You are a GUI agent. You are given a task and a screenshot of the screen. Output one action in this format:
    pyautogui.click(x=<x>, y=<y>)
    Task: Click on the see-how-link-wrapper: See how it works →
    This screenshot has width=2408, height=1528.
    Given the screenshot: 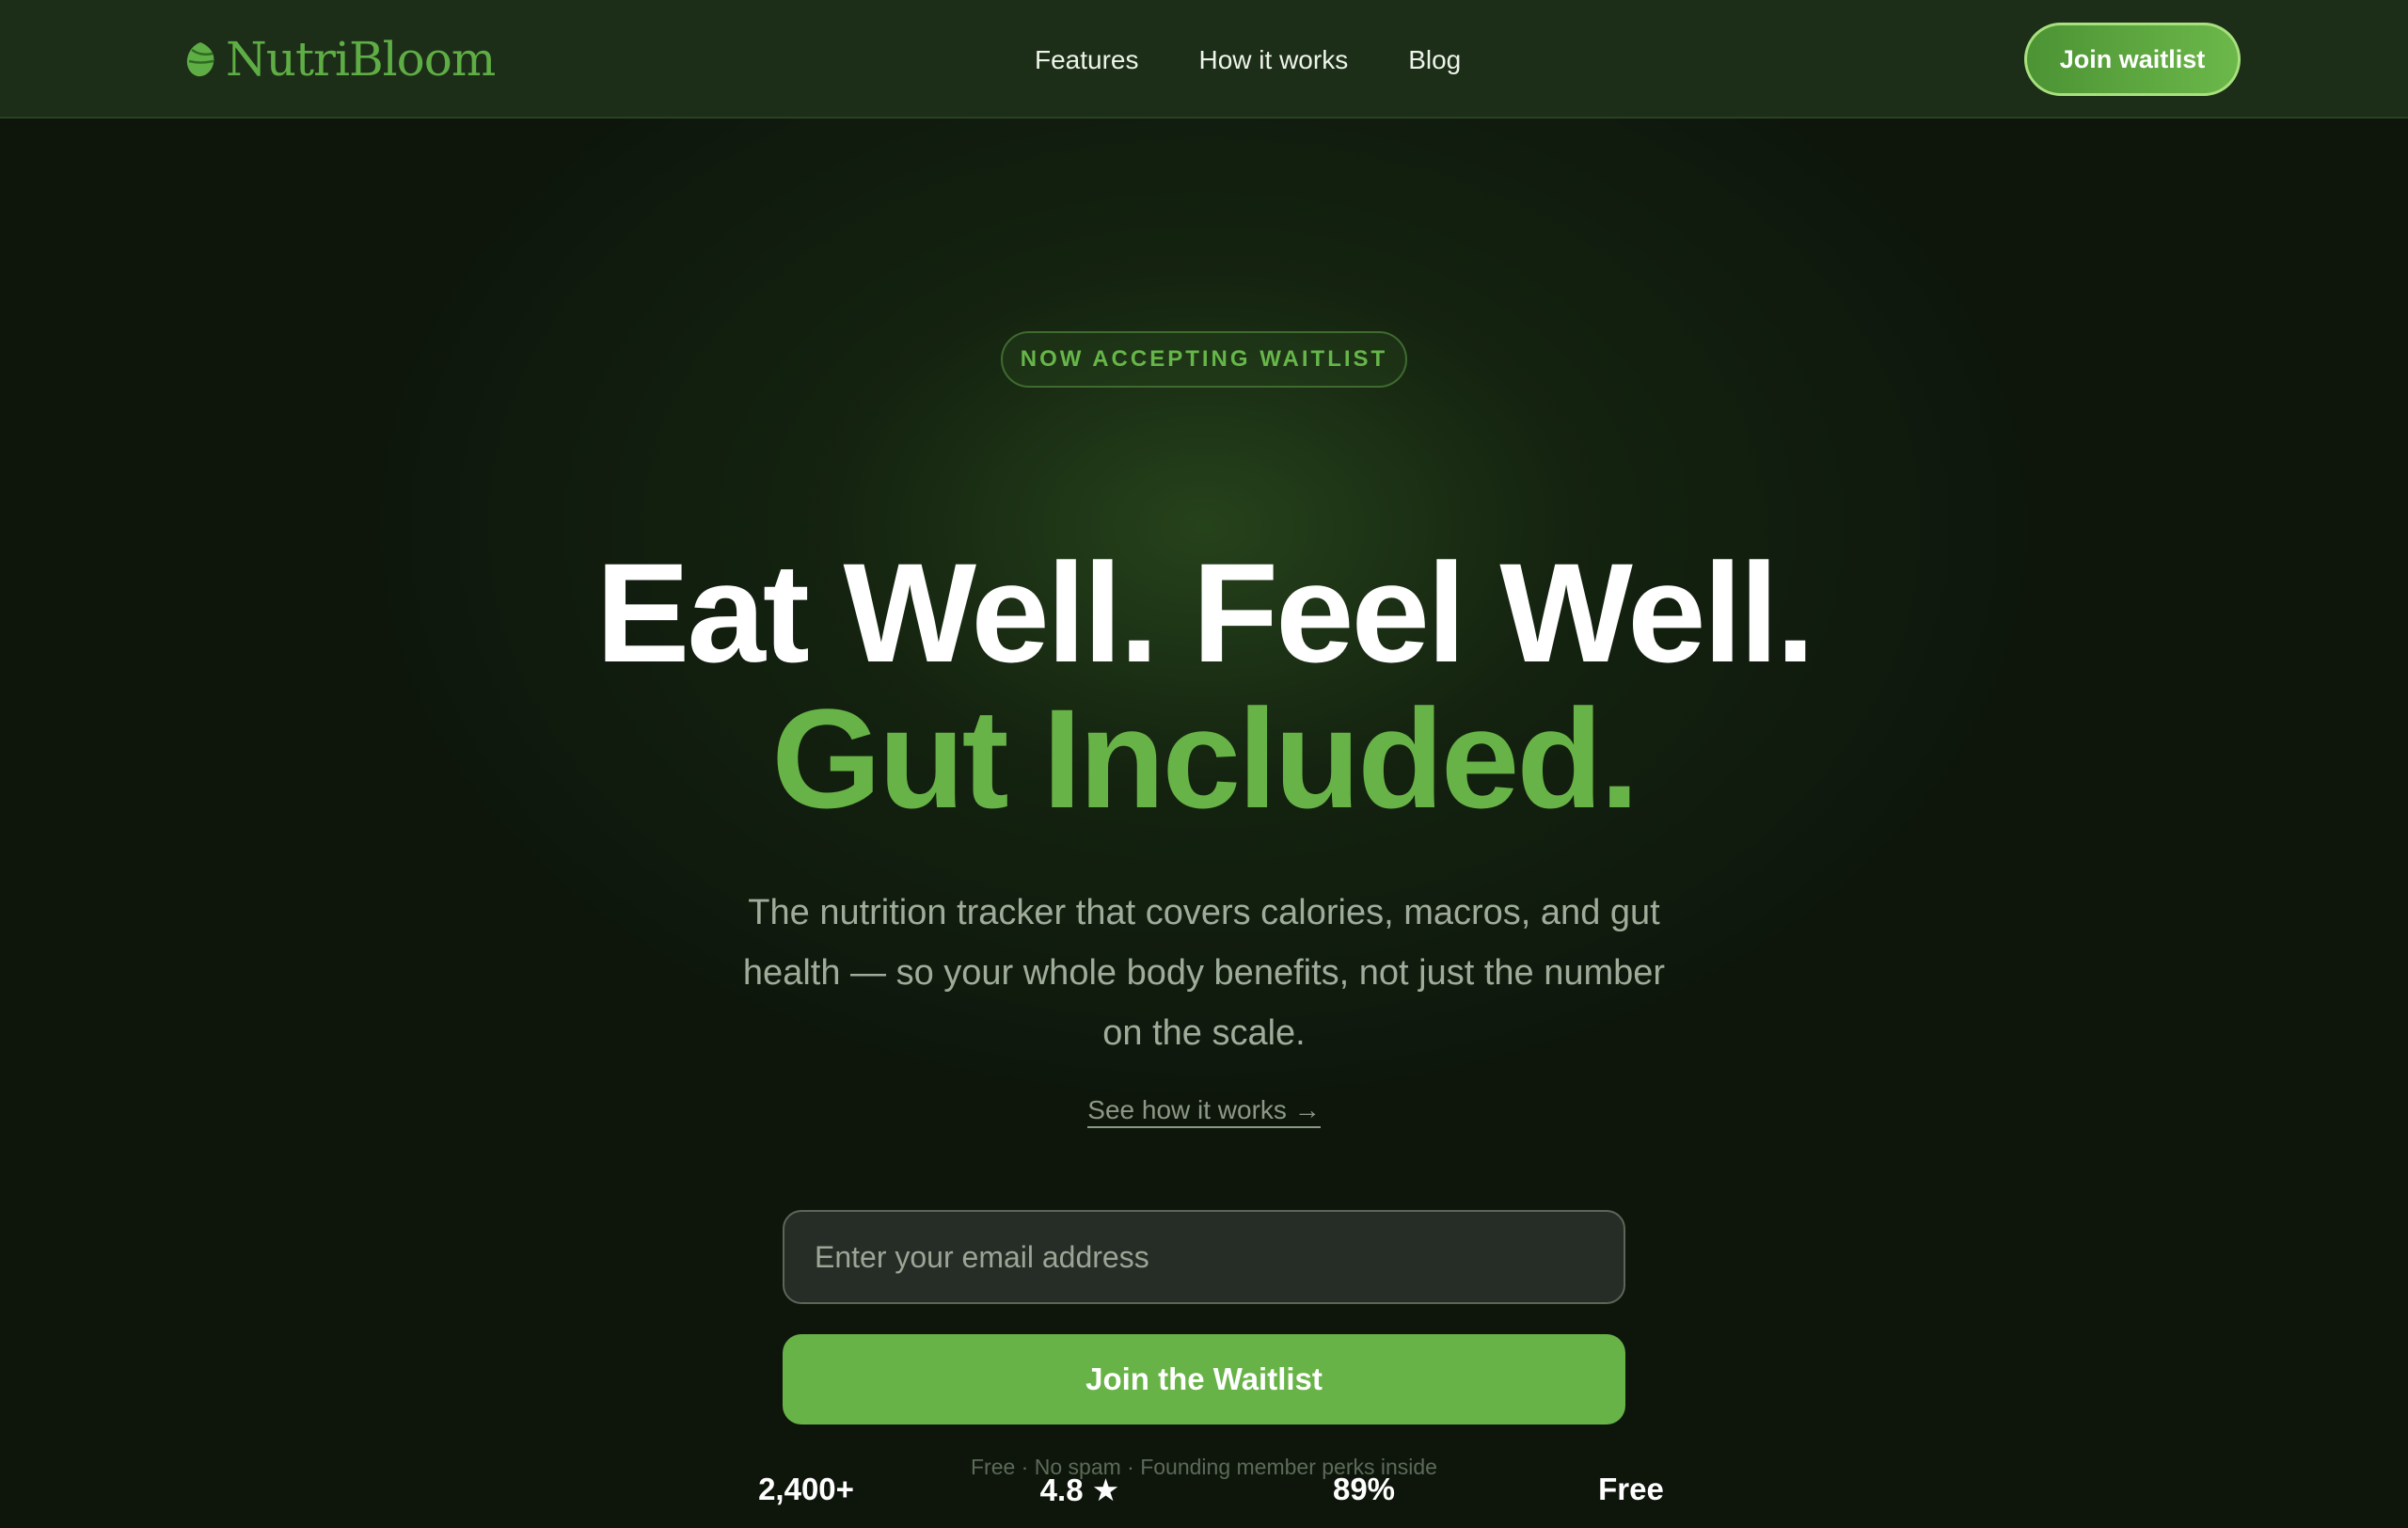 What is the action you would take?
    pyautogui.click(x=1204, y=1111)
    